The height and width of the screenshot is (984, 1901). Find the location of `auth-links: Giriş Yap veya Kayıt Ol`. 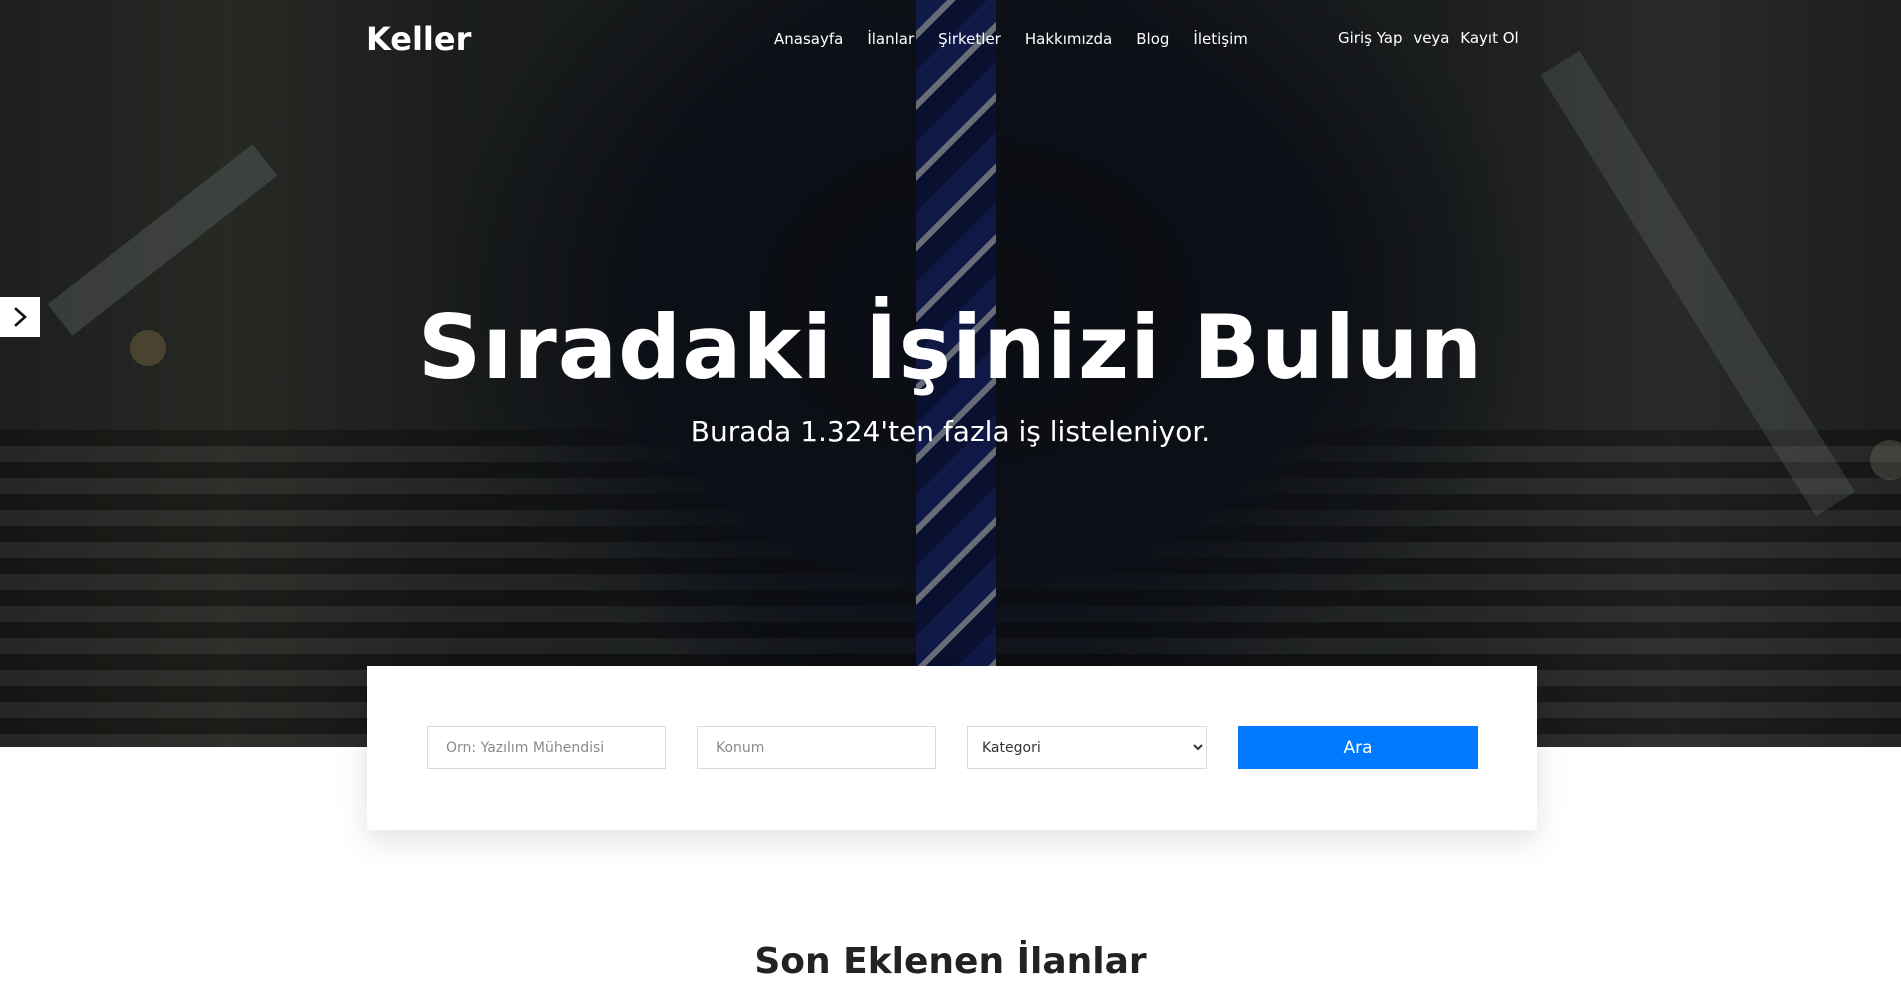

auth-links: Giriş Yap veya Kayıt Ol is located at coordinates (1428, 38).